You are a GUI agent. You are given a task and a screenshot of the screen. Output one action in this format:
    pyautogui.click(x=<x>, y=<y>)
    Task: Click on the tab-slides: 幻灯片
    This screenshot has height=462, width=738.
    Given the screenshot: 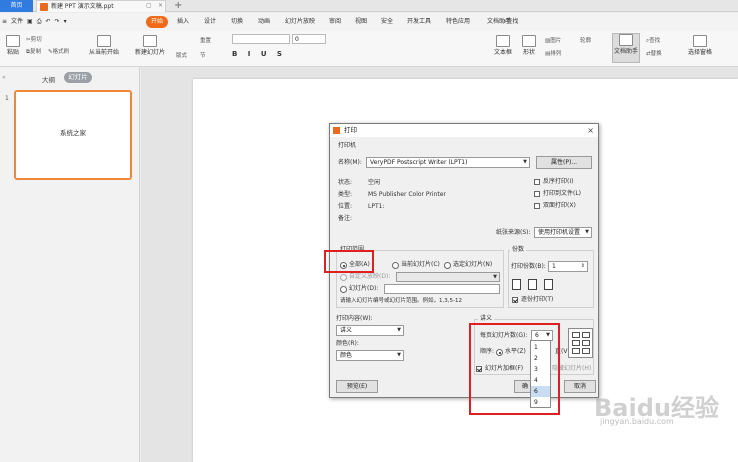 What is the action you would take?
    pyautogui.click(x=78, y=77)
    